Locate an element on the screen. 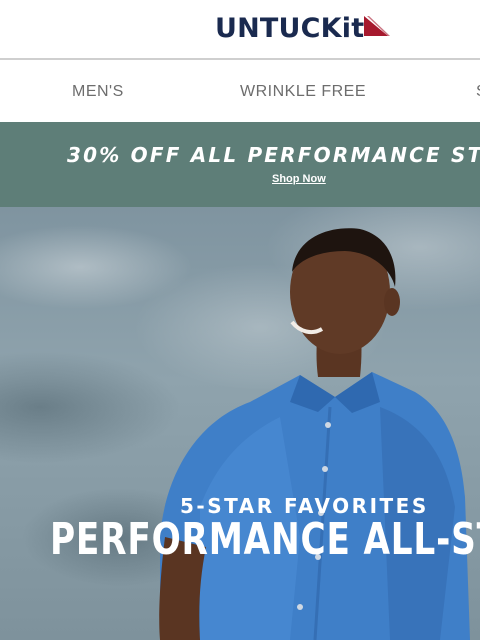 The height and width of the screenshot is (640, 480). promo-headline: 30% OFF ALL PERFORMANCE STY is located at coordinates (273, 155).